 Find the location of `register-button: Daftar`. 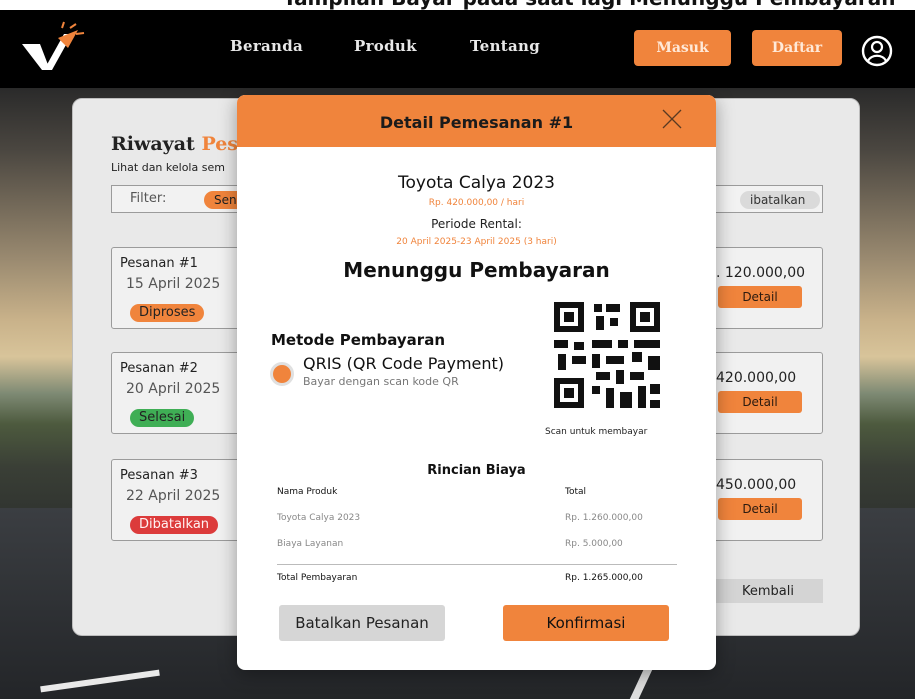

register-button: Daftar is located at coordinates (797, 48).